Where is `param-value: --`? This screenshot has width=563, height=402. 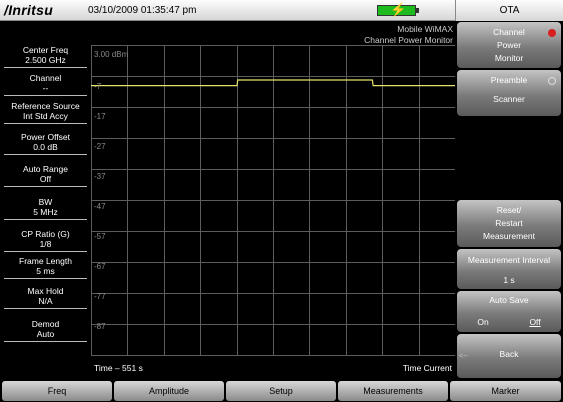 param-value: -- is located at coordinates (45, 88).